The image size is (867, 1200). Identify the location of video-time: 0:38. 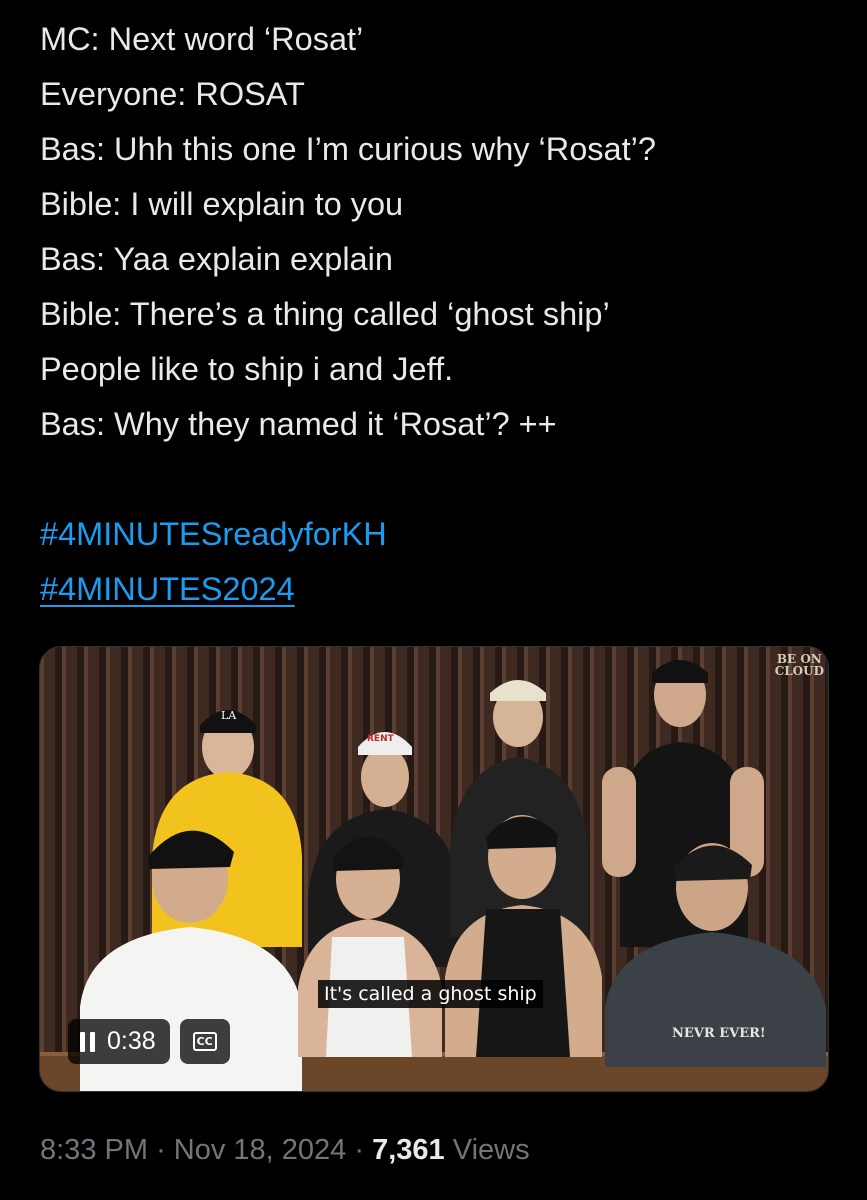
(131, 1041).